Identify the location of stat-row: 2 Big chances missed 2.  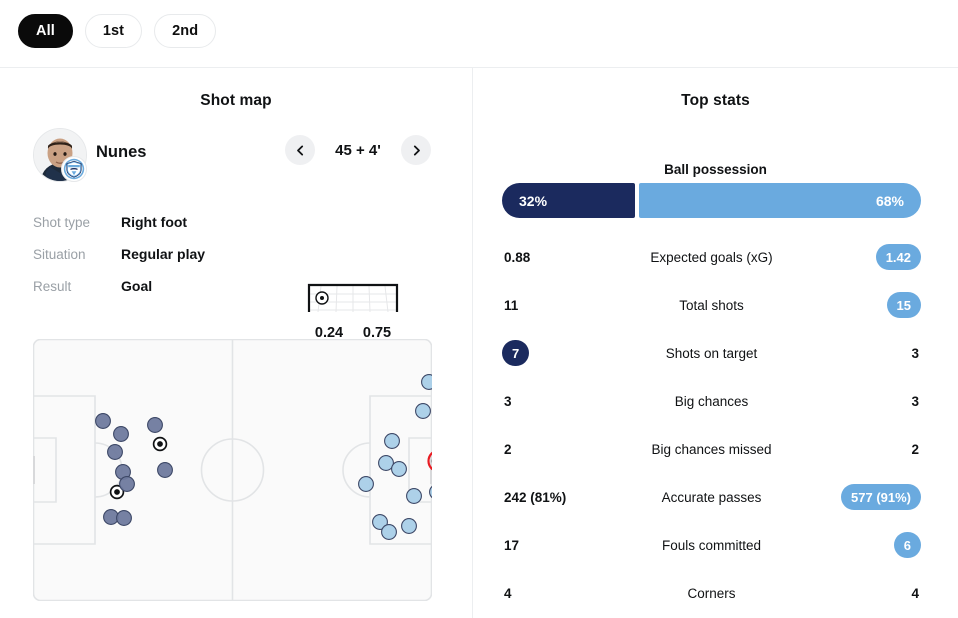
(711, 449).